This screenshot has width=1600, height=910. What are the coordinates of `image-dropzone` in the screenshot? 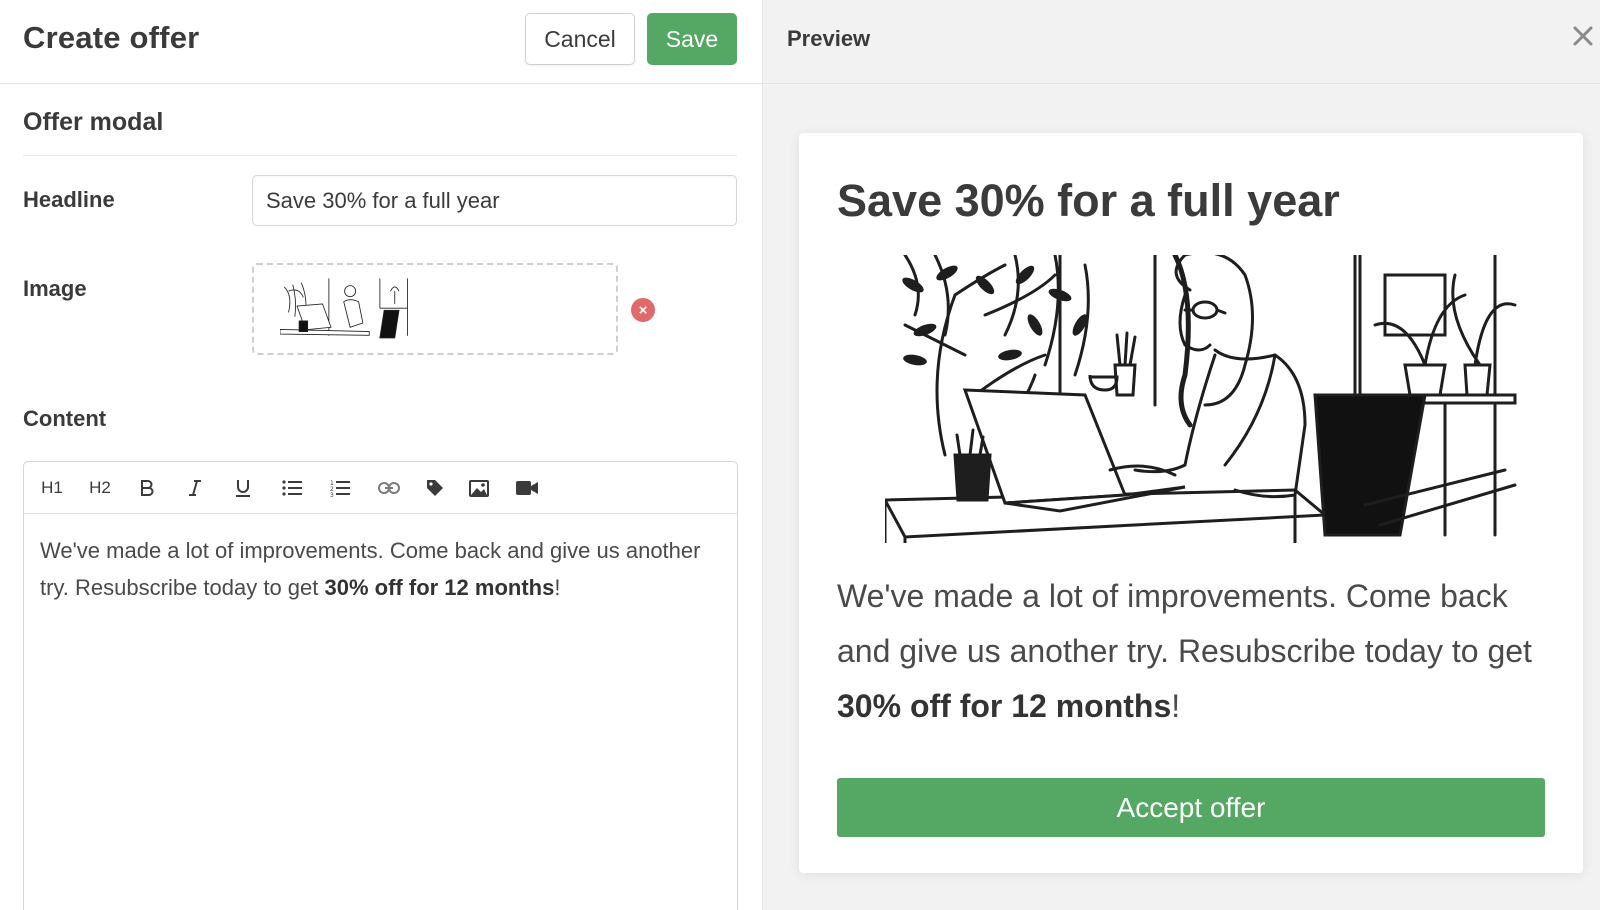 It's located at (435, 309).